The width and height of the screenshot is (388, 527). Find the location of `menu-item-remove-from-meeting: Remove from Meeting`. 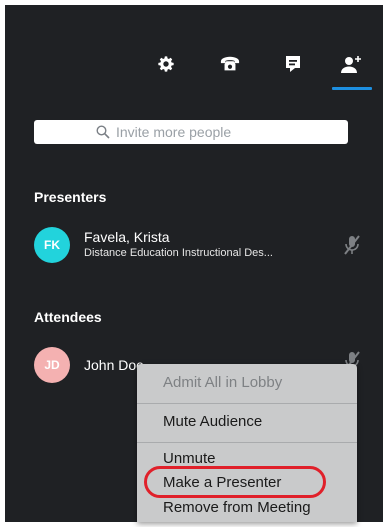

menu-item-remove-from-meeting: Remove from Meeting is located at coordinates (247, 507).